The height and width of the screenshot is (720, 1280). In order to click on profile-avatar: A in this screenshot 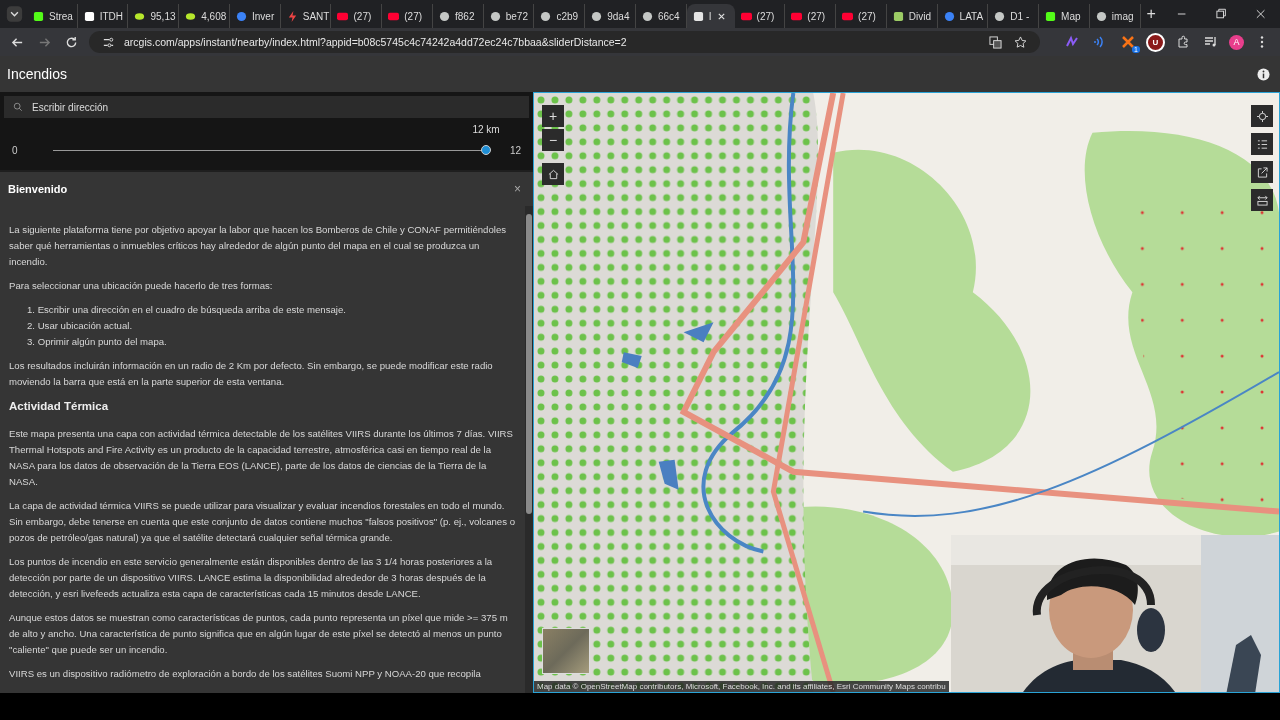, I will do `click(1236, 42)`.